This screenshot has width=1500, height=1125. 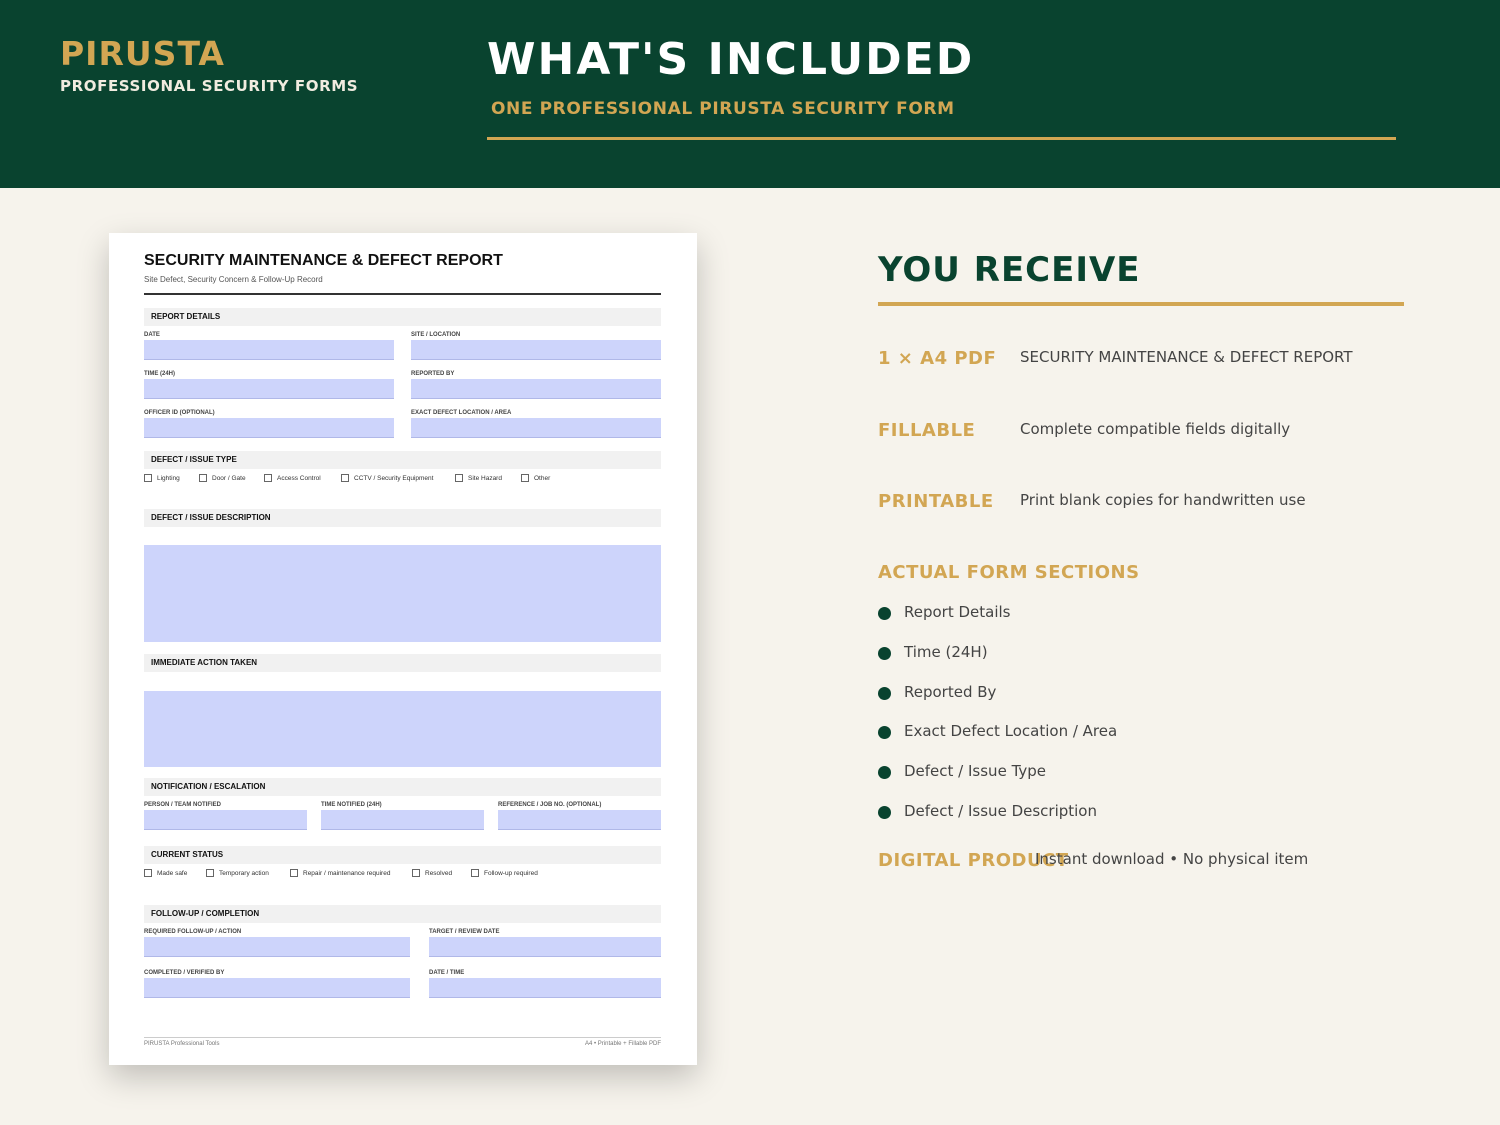 What do you see at coordinates (209, 86) in the screenshot?
I see `brand-tagline: PROFESSIONAL SECURITY FORMS` at bounding box center [209, 86].